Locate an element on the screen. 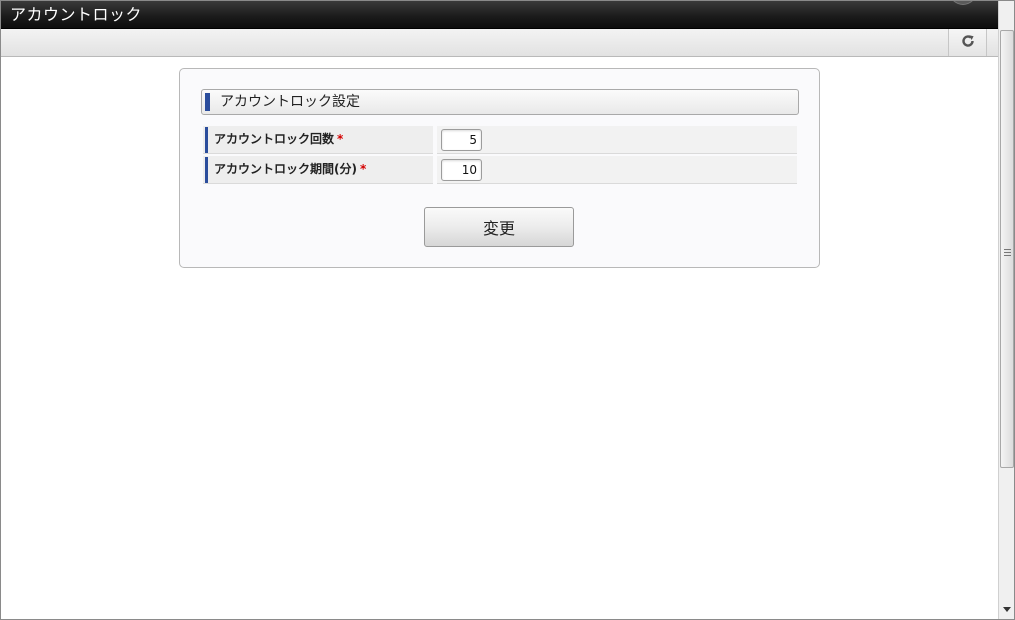 Image resolution: width=1015 pixels, height=620 pixels. field-label: アカウントロック期間(分) * is located at coordinates (290, 169).